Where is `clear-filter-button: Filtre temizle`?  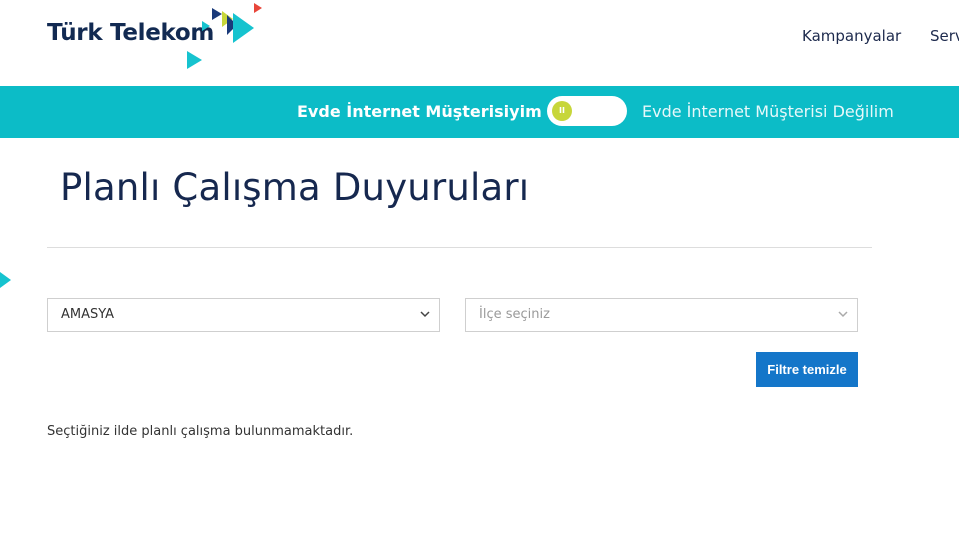
clear-filter-button: Filtre temizle is located at coordinates (807, 369).